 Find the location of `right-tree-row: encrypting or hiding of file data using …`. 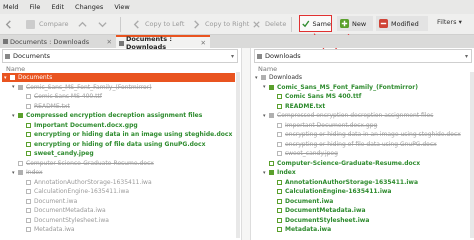

right-tree-row: encrypting or hiding of file data using … is located at coordinates (361, 144).